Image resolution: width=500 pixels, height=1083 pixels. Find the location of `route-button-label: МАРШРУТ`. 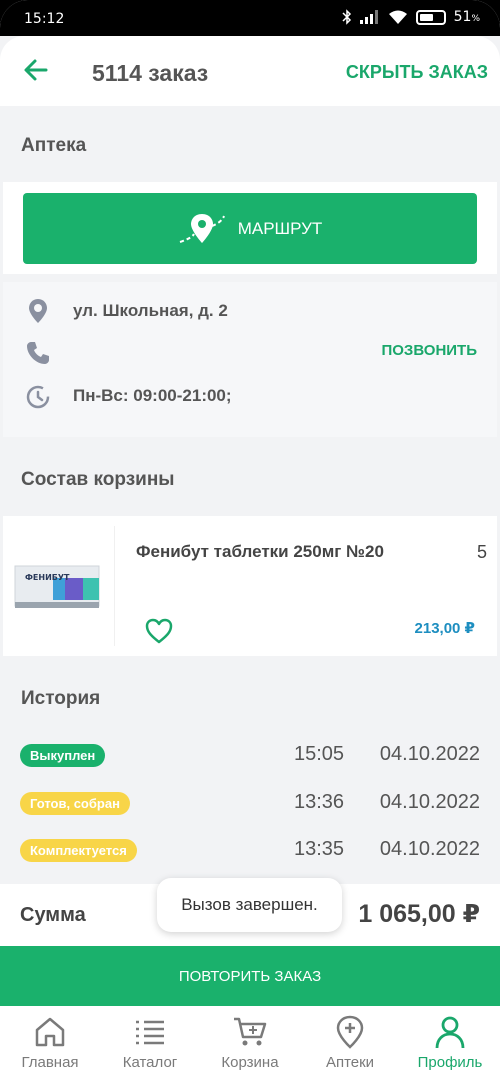

route-button-label: МАРШРУТ is located at coordinates (280, 228).